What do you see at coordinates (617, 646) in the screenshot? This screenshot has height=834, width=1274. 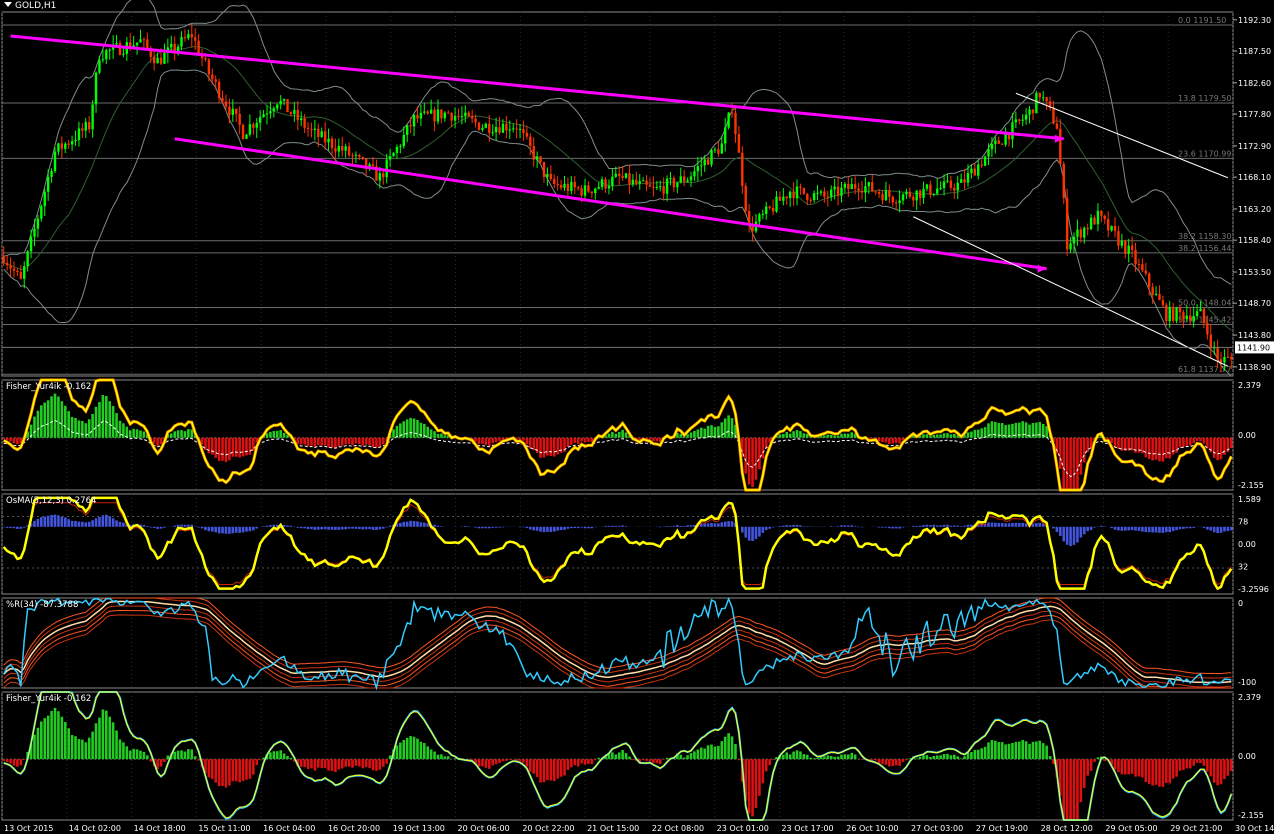 I see `wpr-envelope-line` at bounding box center [617, 646].